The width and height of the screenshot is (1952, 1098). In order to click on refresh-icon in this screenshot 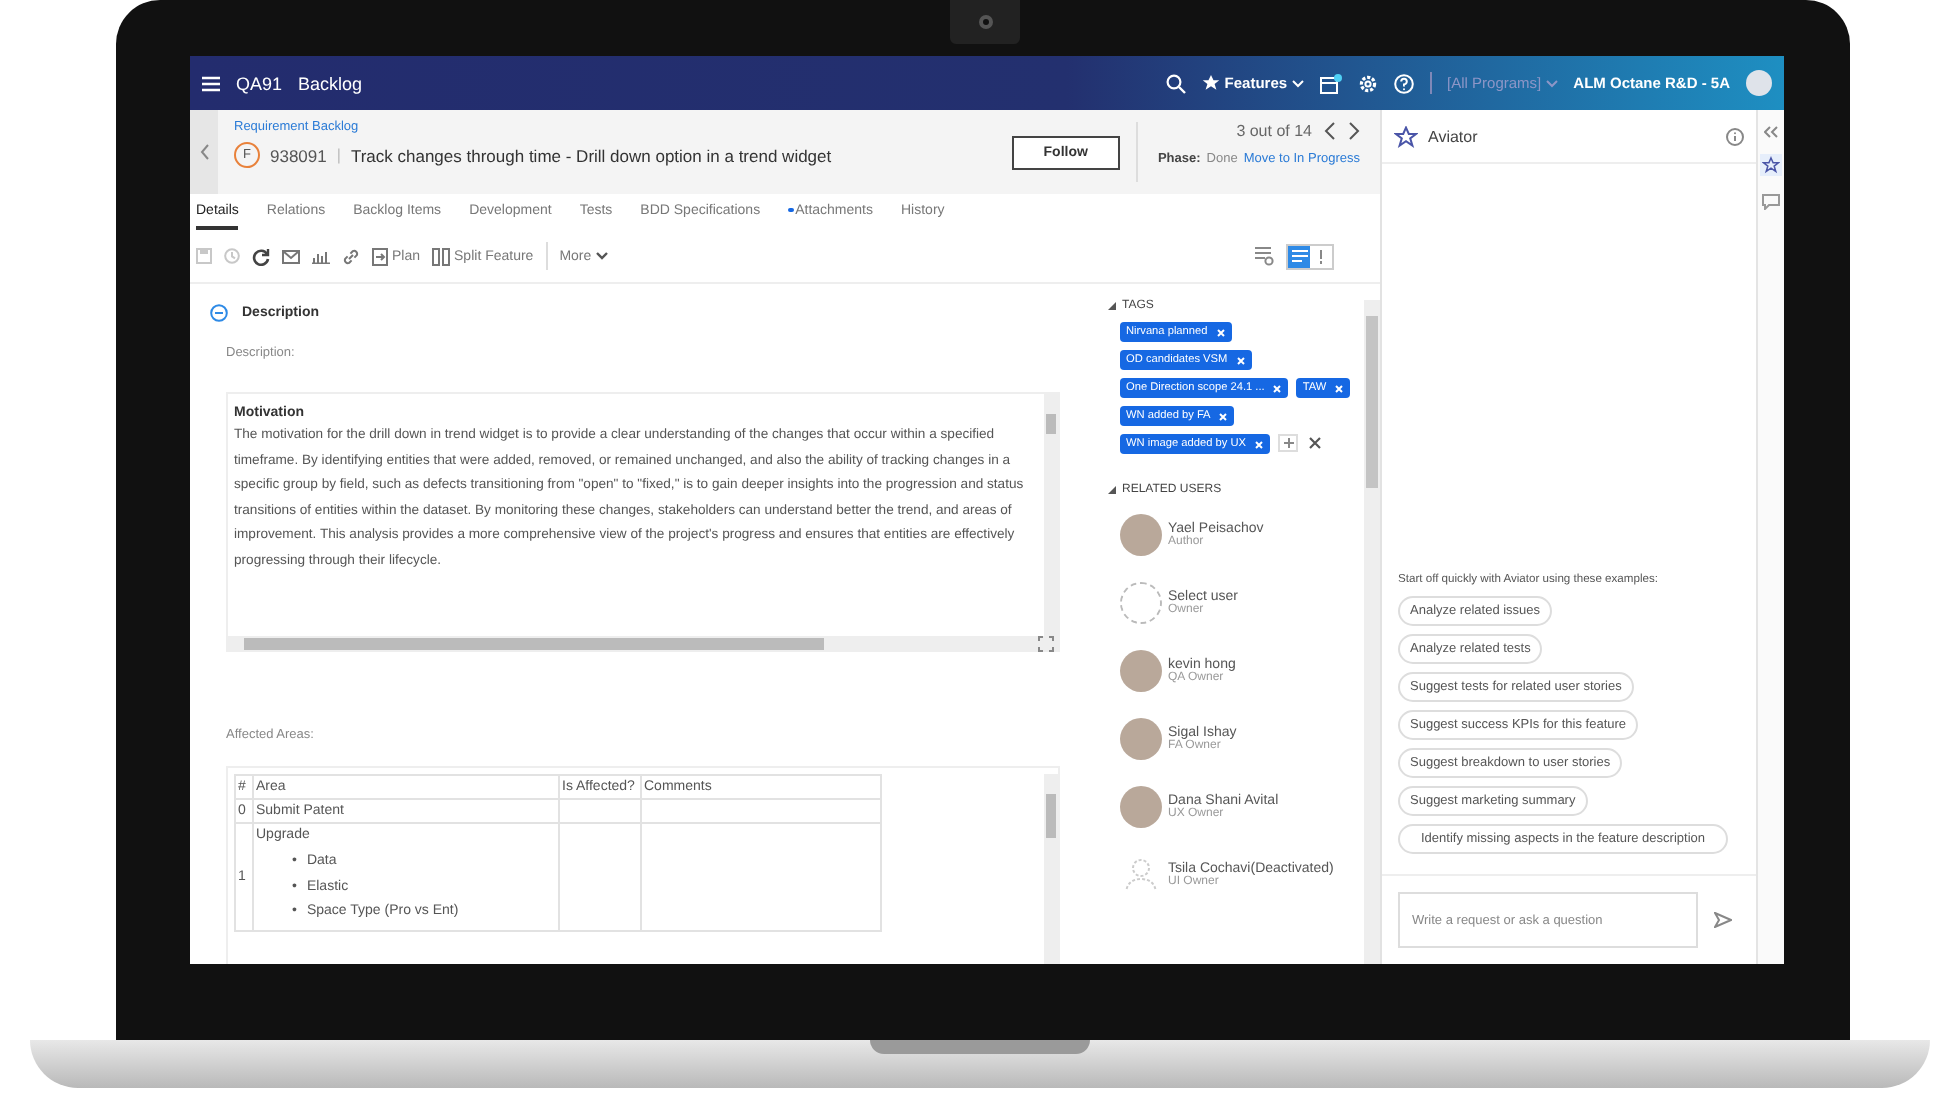, I will do `click(261, 256)`.